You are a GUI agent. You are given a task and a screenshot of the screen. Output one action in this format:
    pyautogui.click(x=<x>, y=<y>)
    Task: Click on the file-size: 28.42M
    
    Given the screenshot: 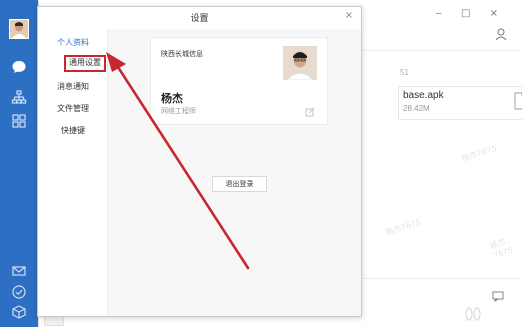 What is the action you would take?
    pyautogui.click(x=416, y=108)
    